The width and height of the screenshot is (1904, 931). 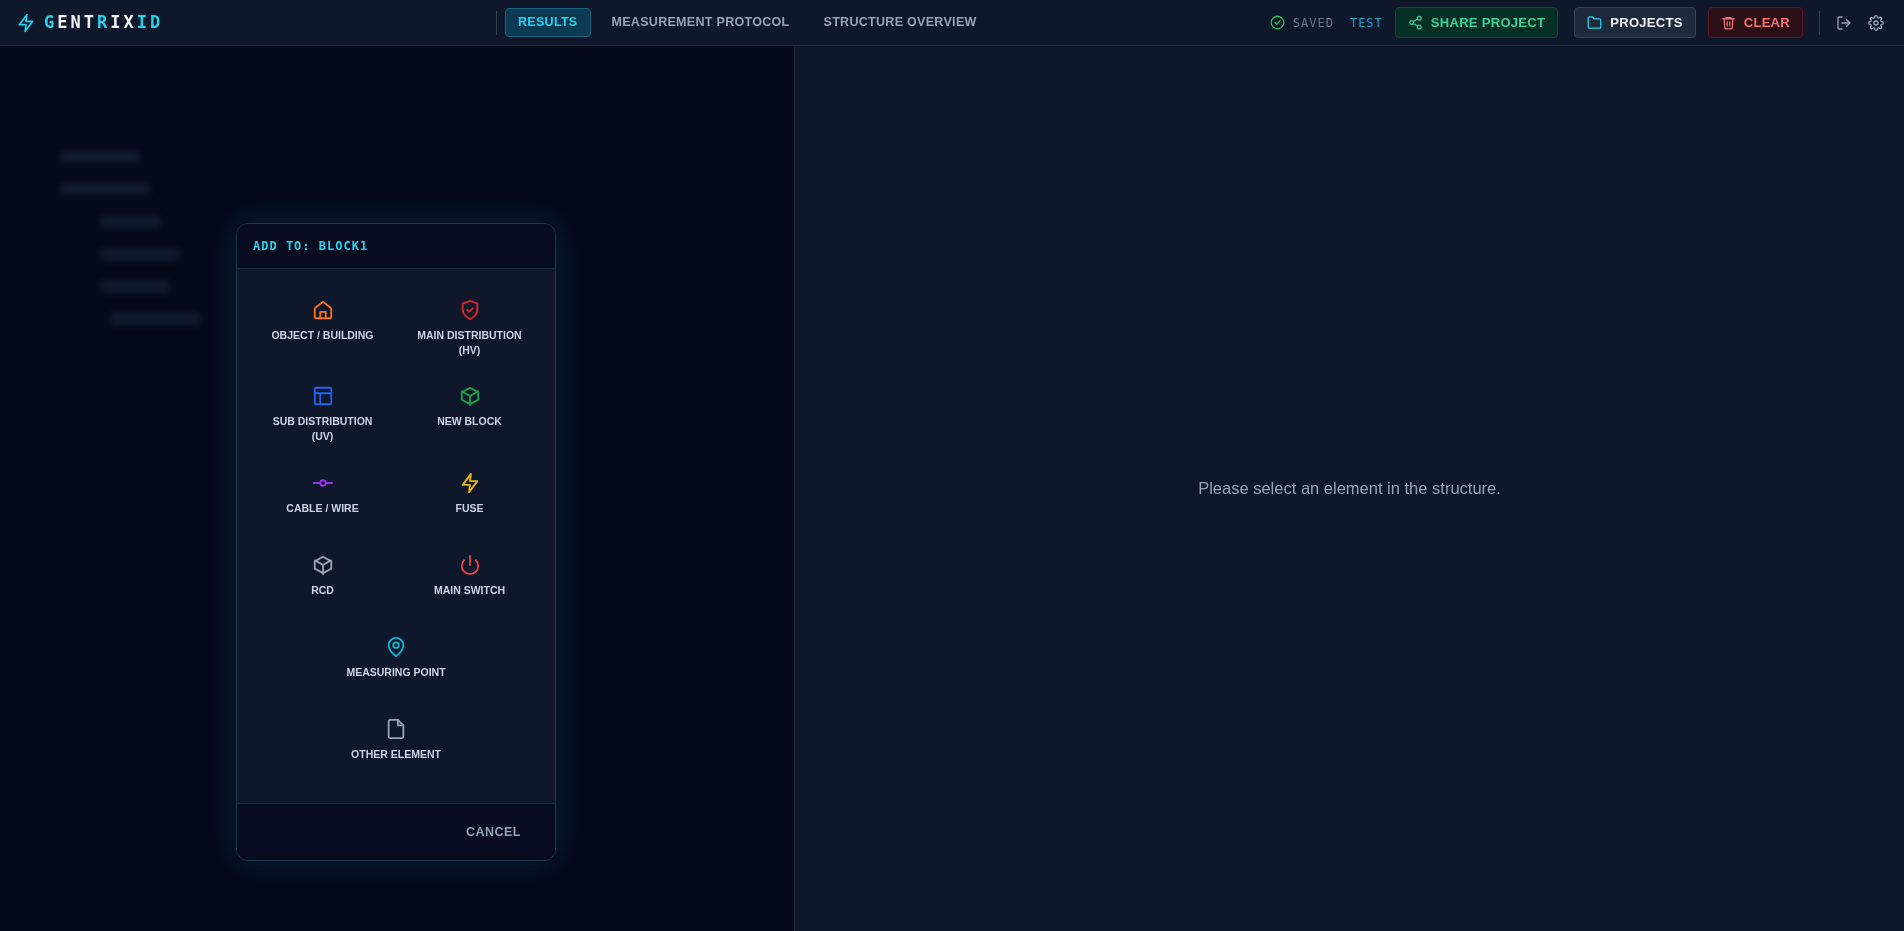 I want to click on clear-button: CLEAR, so click(x=1755, y=22).